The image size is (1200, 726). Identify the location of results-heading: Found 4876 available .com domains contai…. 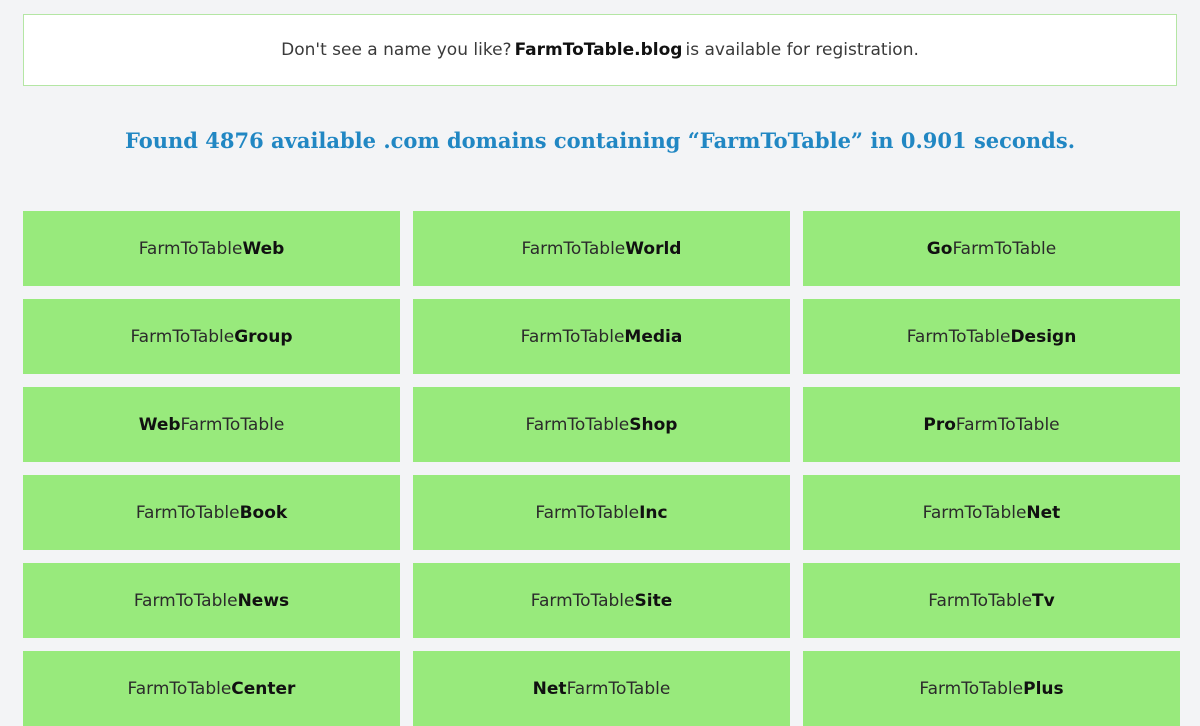
(600, 140).